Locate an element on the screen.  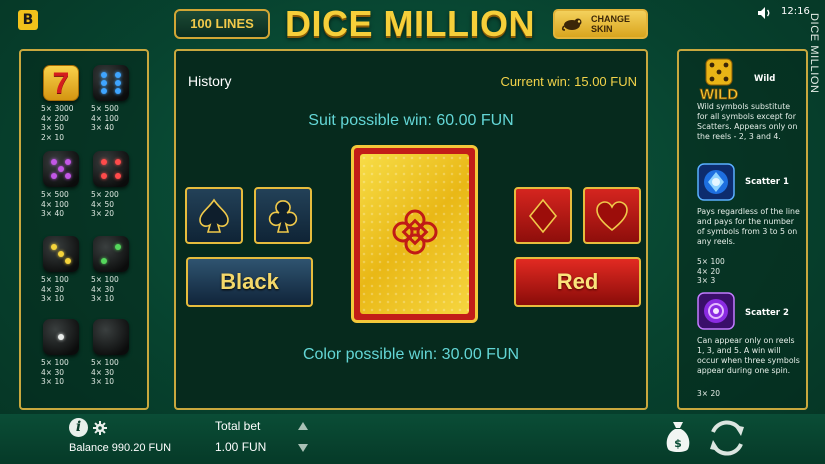
spade-icon is located at coordinates (214, 215).